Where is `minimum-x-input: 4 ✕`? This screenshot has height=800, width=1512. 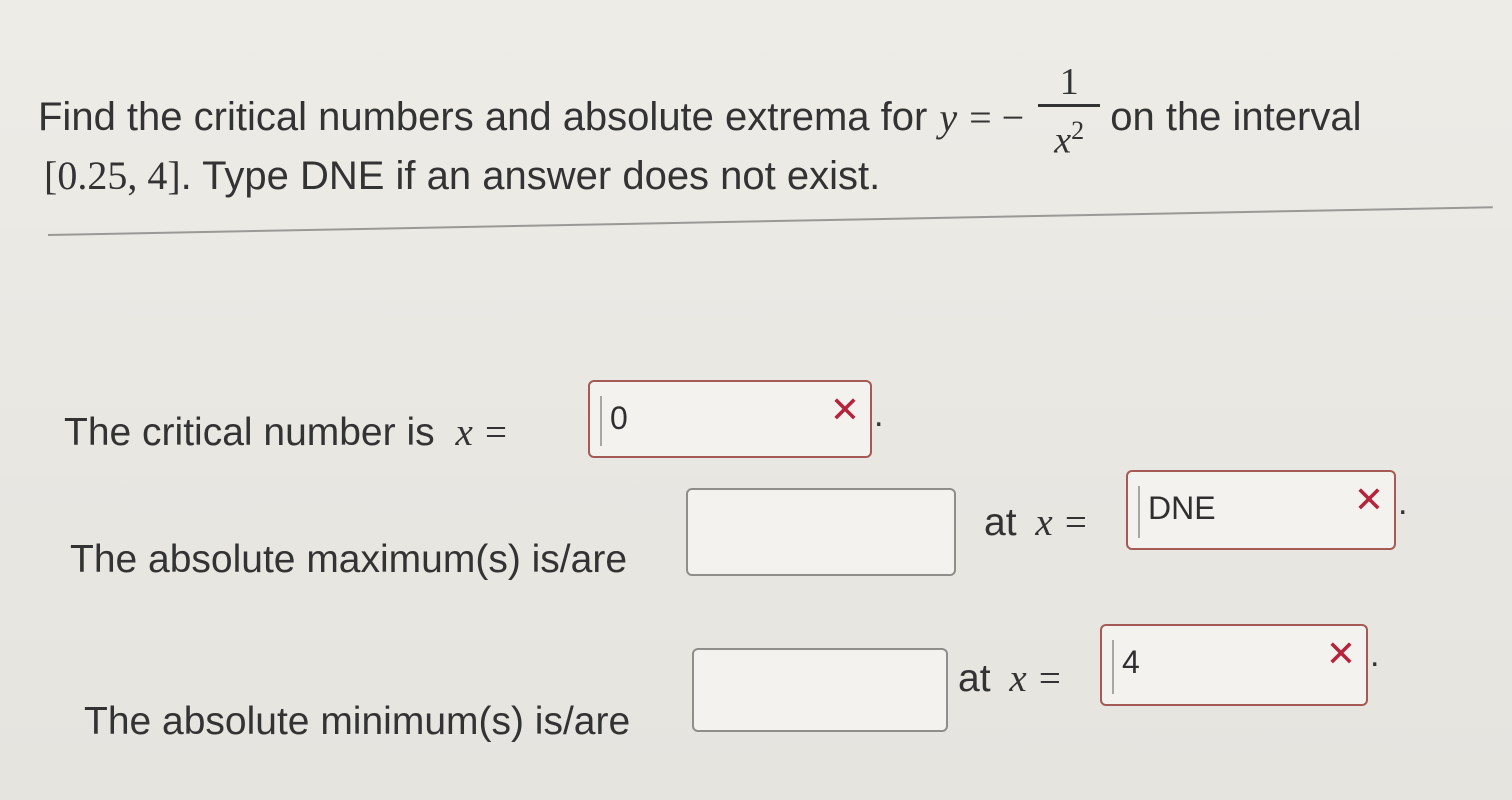 minimum-x-input: 4 ✕ is located at coordinates (1234, 665).